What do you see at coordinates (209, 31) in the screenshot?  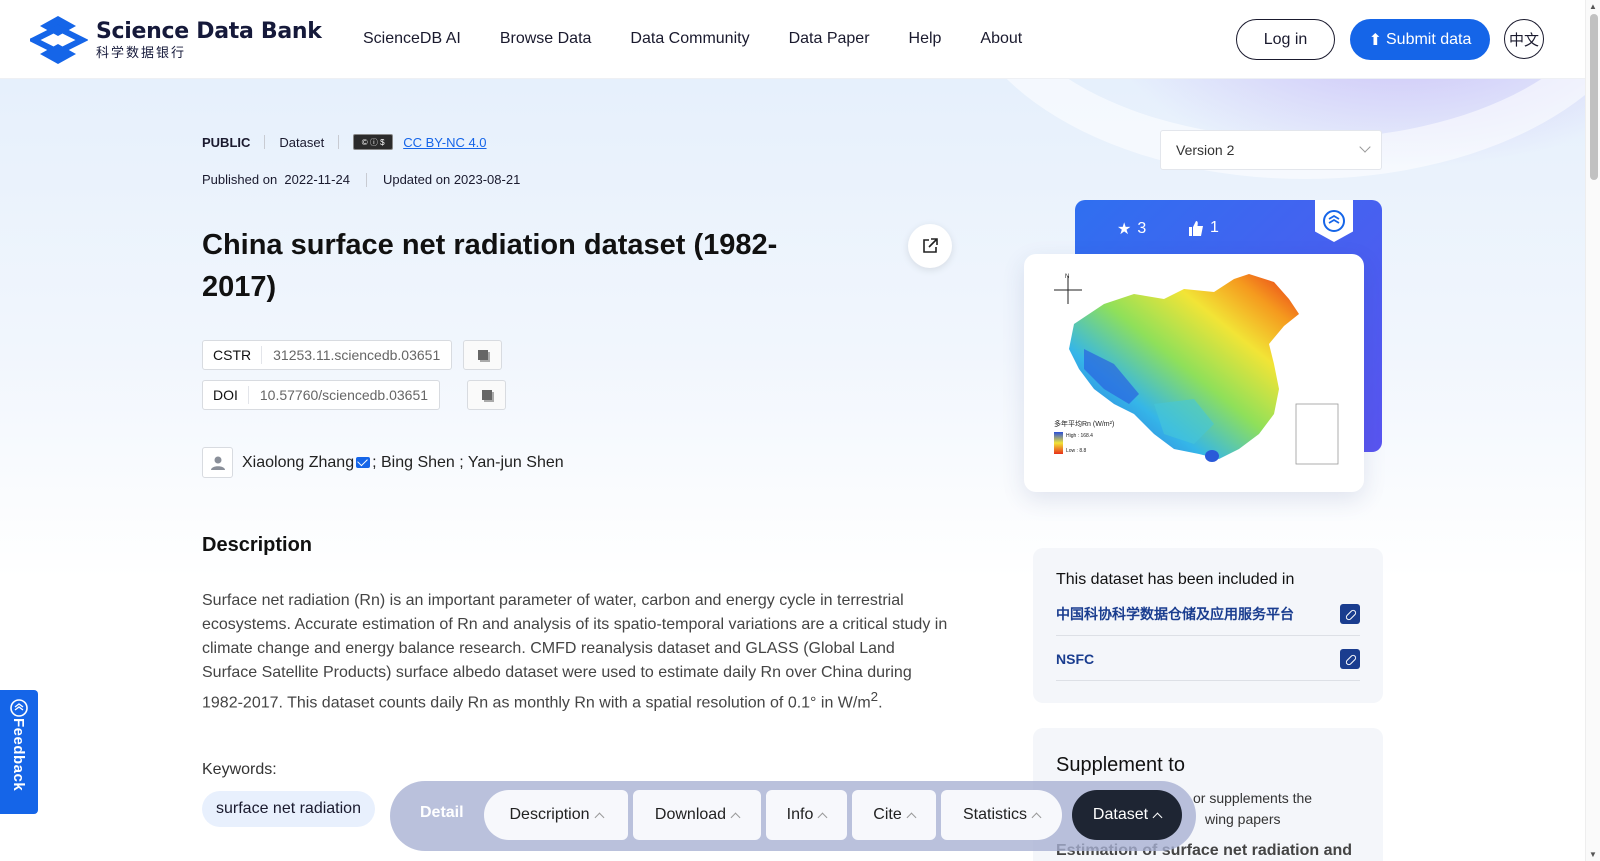 I see `logo-title: Science Data Bank` at bounding box center [209, 31].